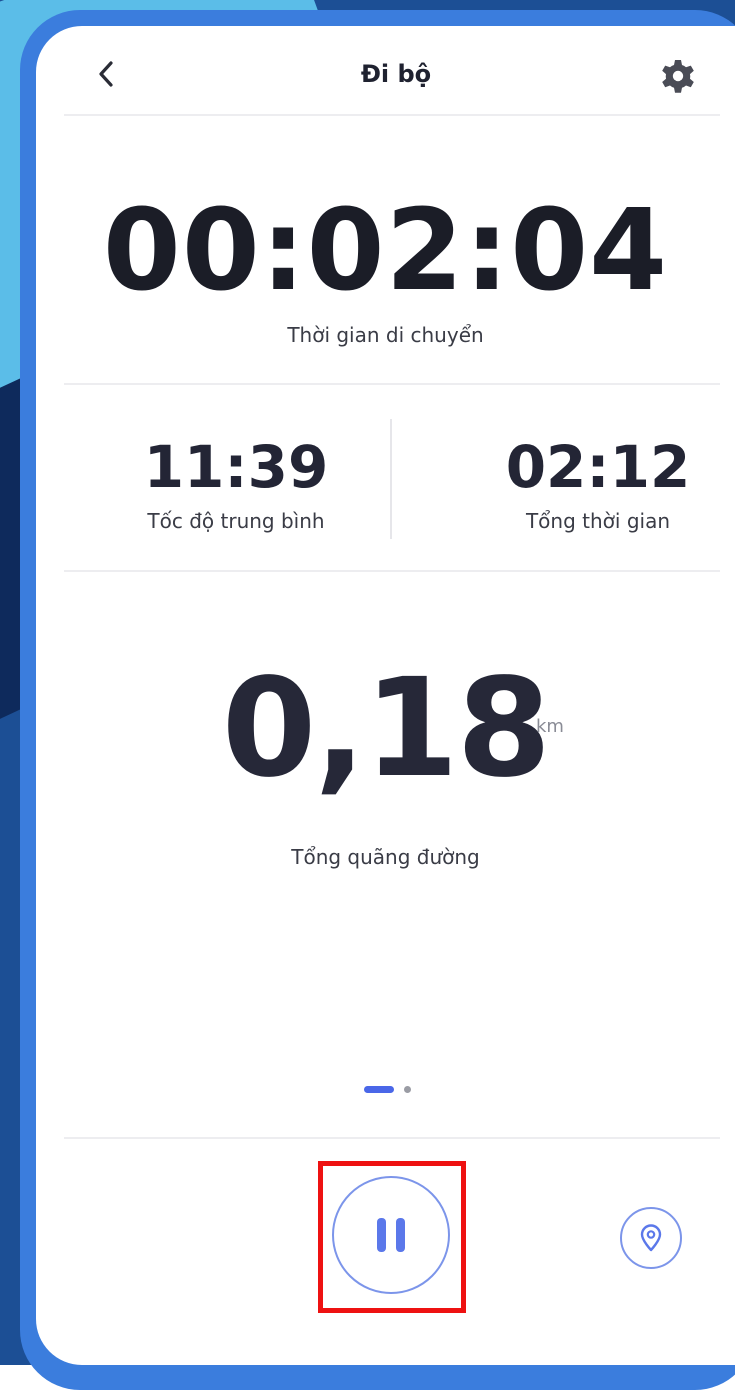  I want to click on stats-divider, so click(392, 571).